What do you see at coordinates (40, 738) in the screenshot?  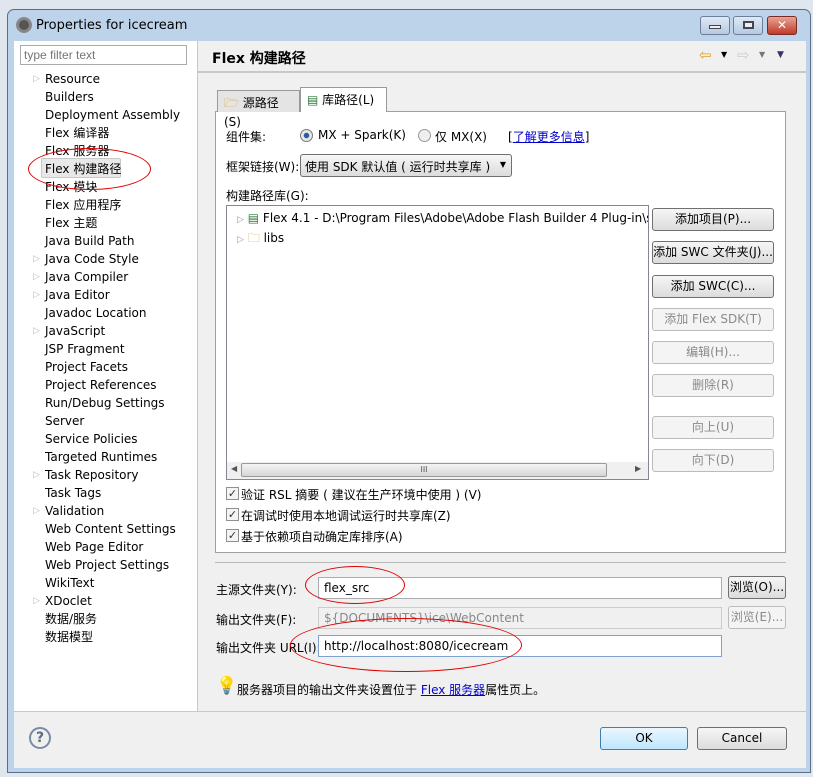 I see `help-icon: ?` at bounding box center [40, 738].